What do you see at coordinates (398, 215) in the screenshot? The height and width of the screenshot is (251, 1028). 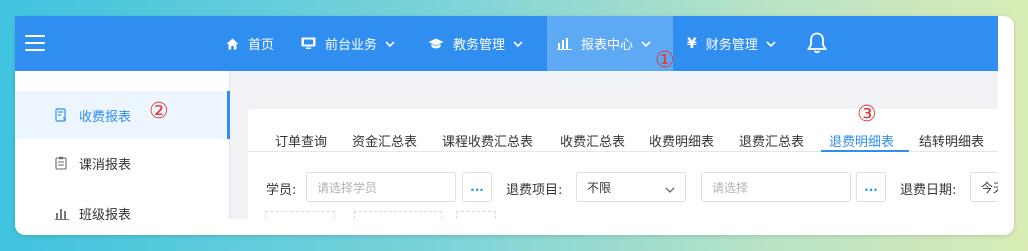 I see `partial-row-input` at bounding box center [398, 215].